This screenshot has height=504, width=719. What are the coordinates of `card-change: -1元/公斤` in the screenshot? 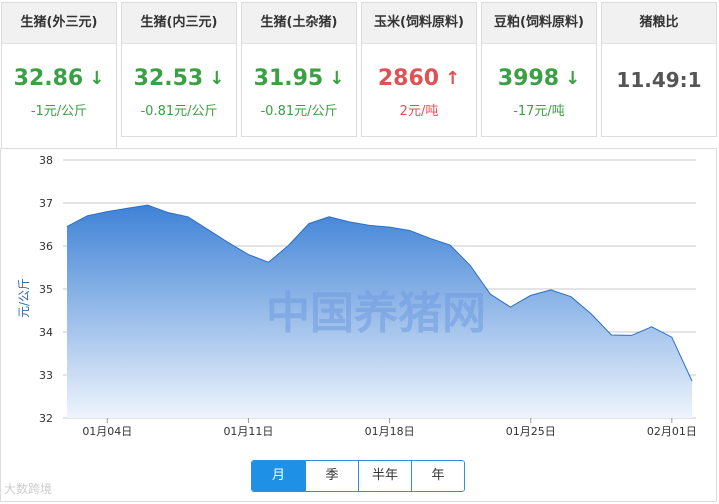 It's located at (59, 111).